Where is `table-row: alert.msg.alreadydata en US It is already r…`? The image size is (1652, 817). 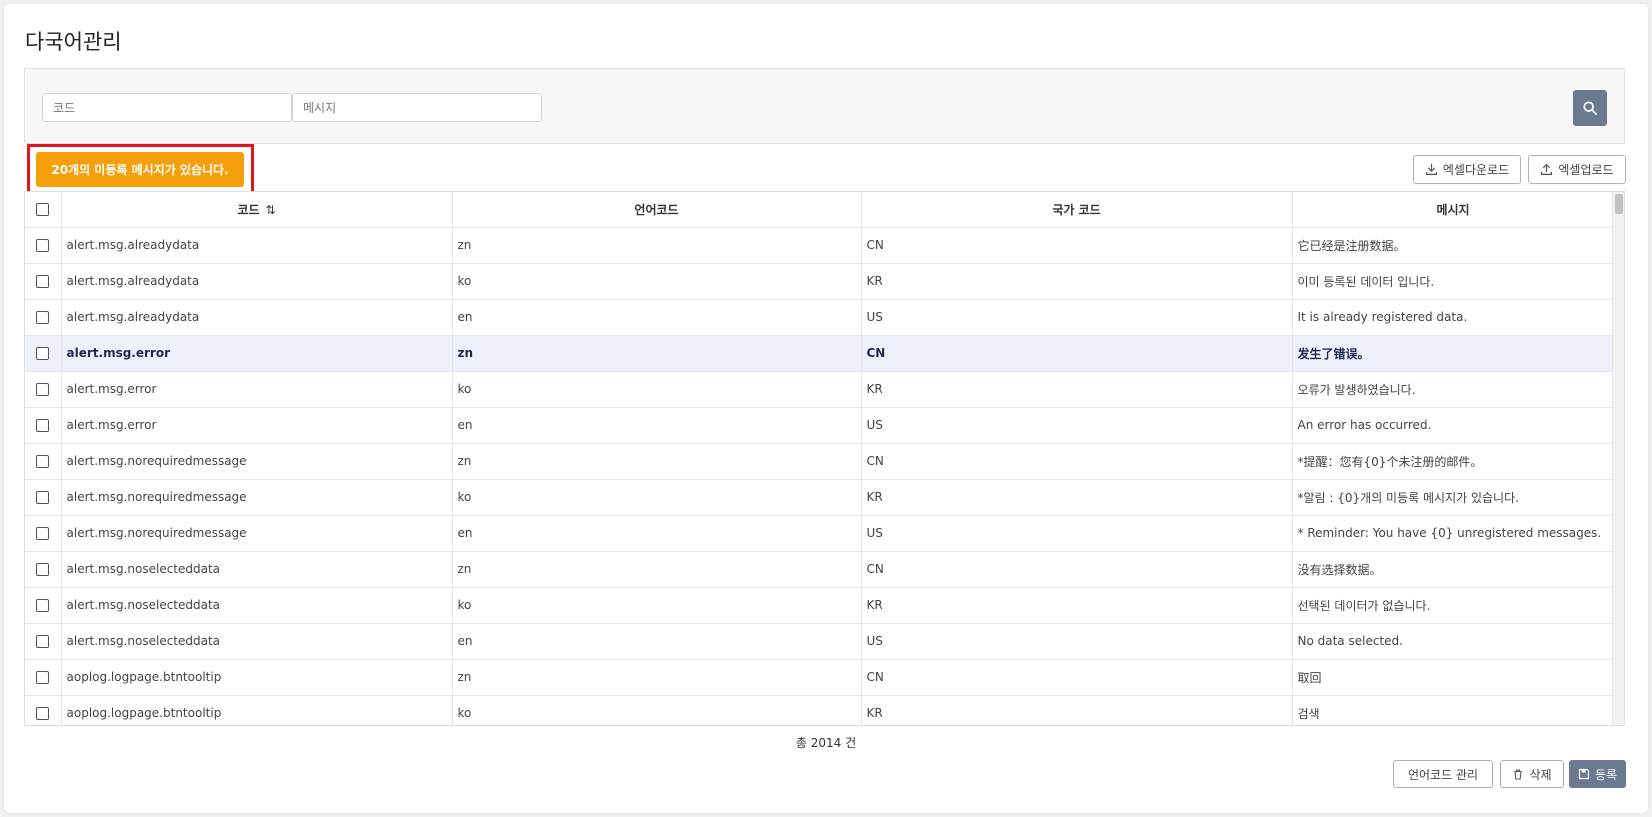 table-row: alert.msg.alreadydata en US It is already r… is located at coordinates (820, 317).